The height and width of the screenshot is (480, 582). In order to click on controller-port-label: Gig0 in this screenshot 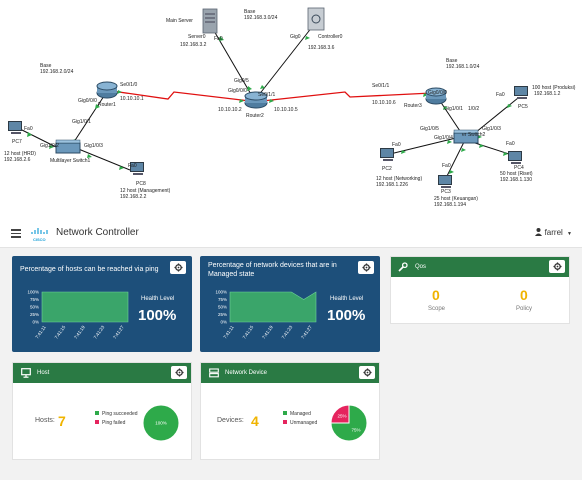, I will do `click(295, 37)`.